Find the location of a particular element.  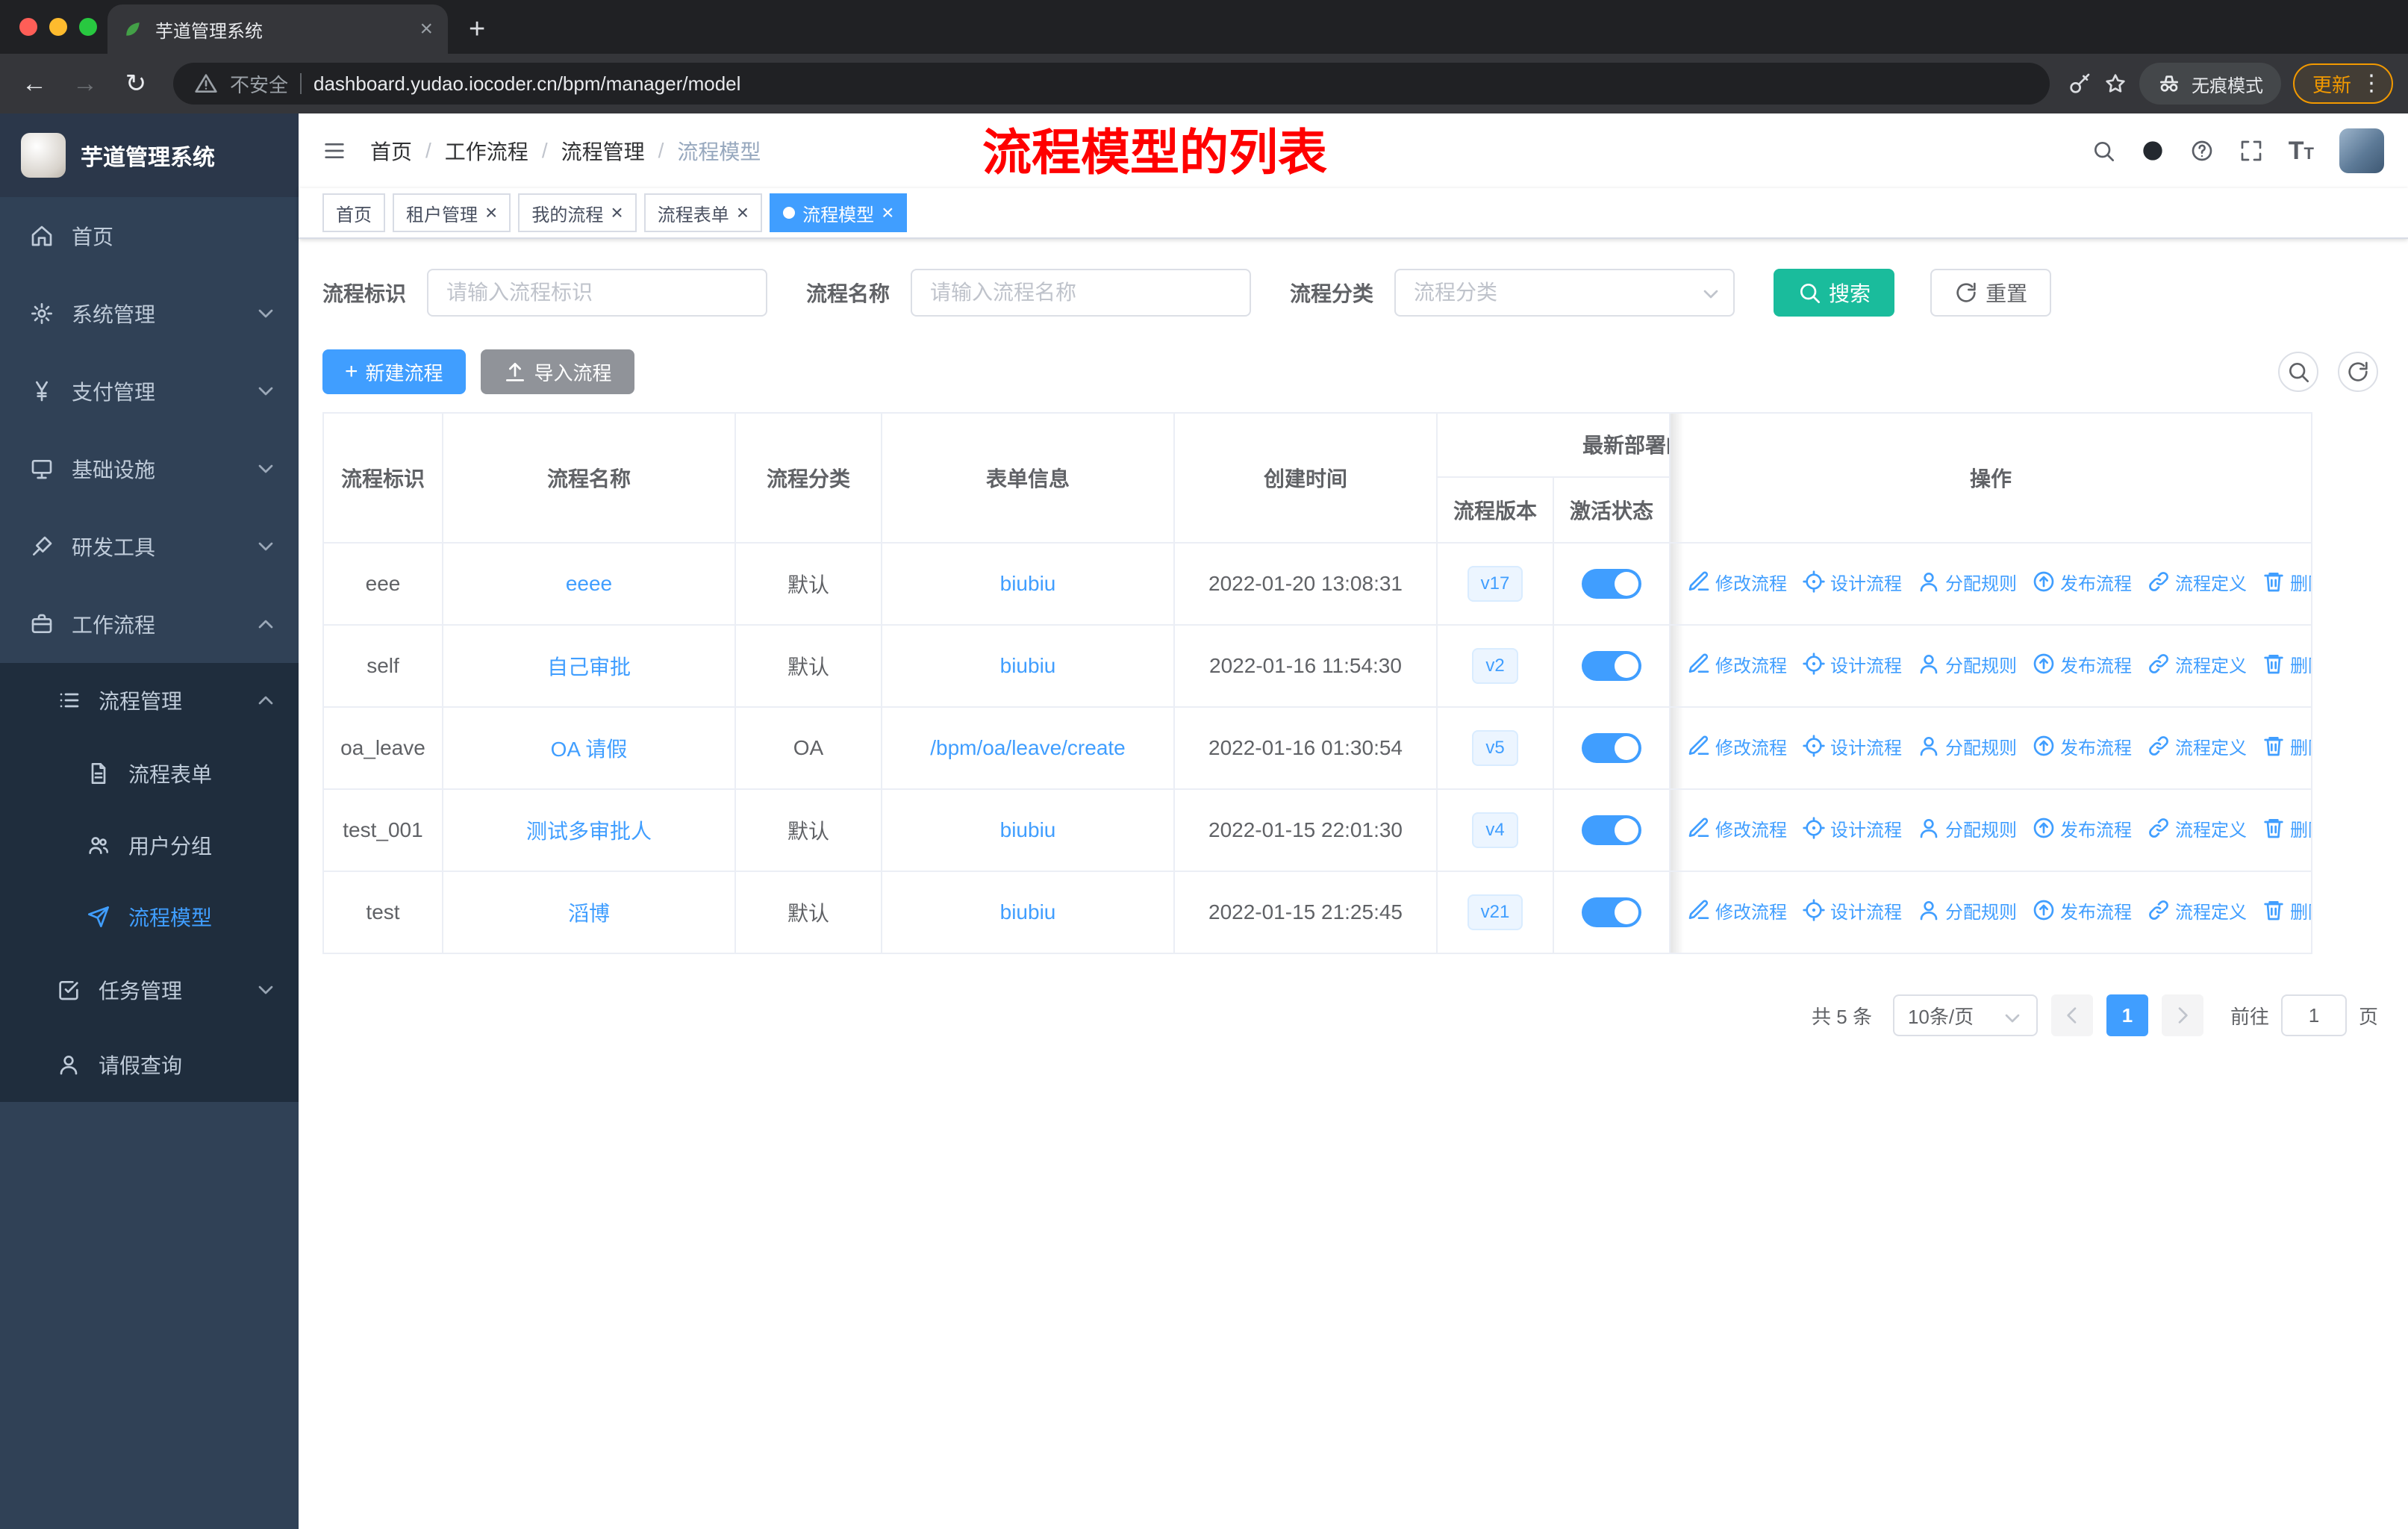

fullscreen-icon is located at coordinates (2251, 151).